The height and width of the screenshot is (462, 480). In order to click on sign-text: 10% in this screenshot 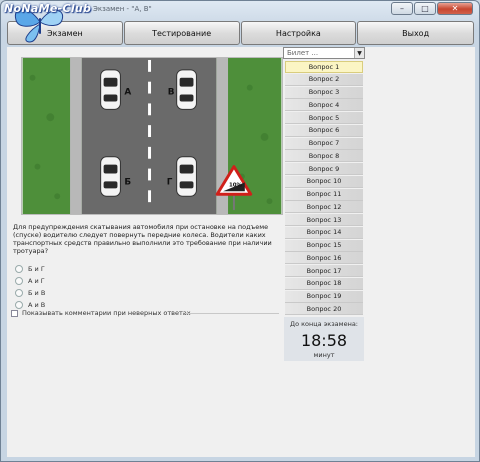, I will do `click(236, 185)`.